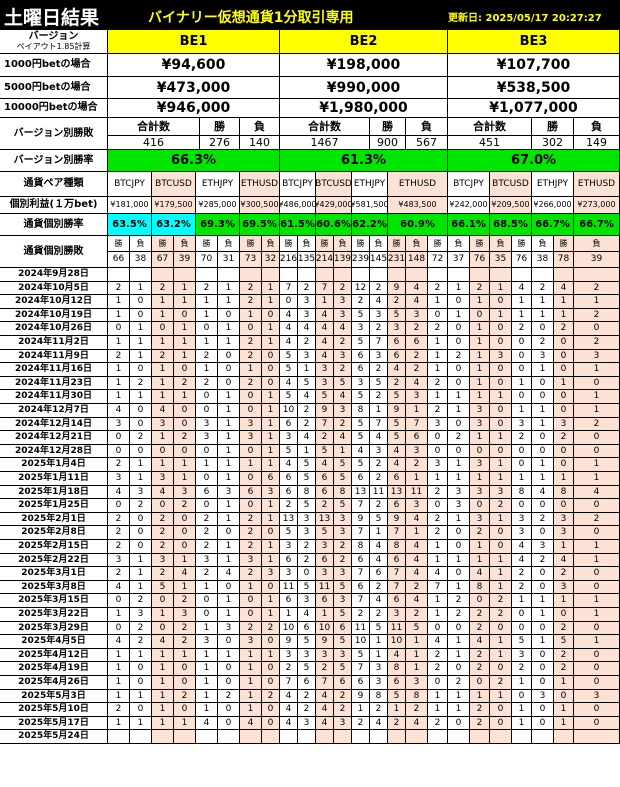 The height and width of the screenshot is (787, 620). What do you see at coordinates (54, 683) in the screenshot?
I see `date-cell: 2025年4月26日` at bounding box center [54, 683].